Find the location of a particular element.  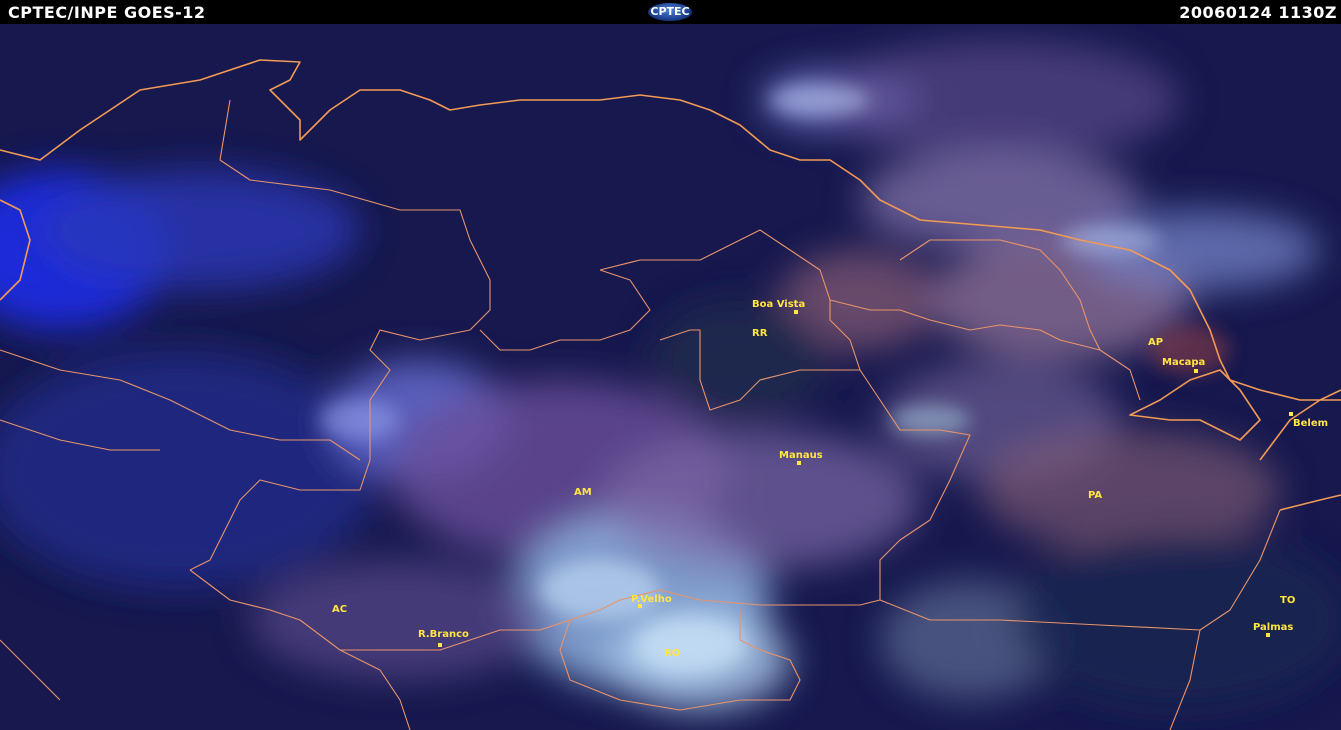

city-label-p-velho: P.Velho is located at coordinates (651, 599).